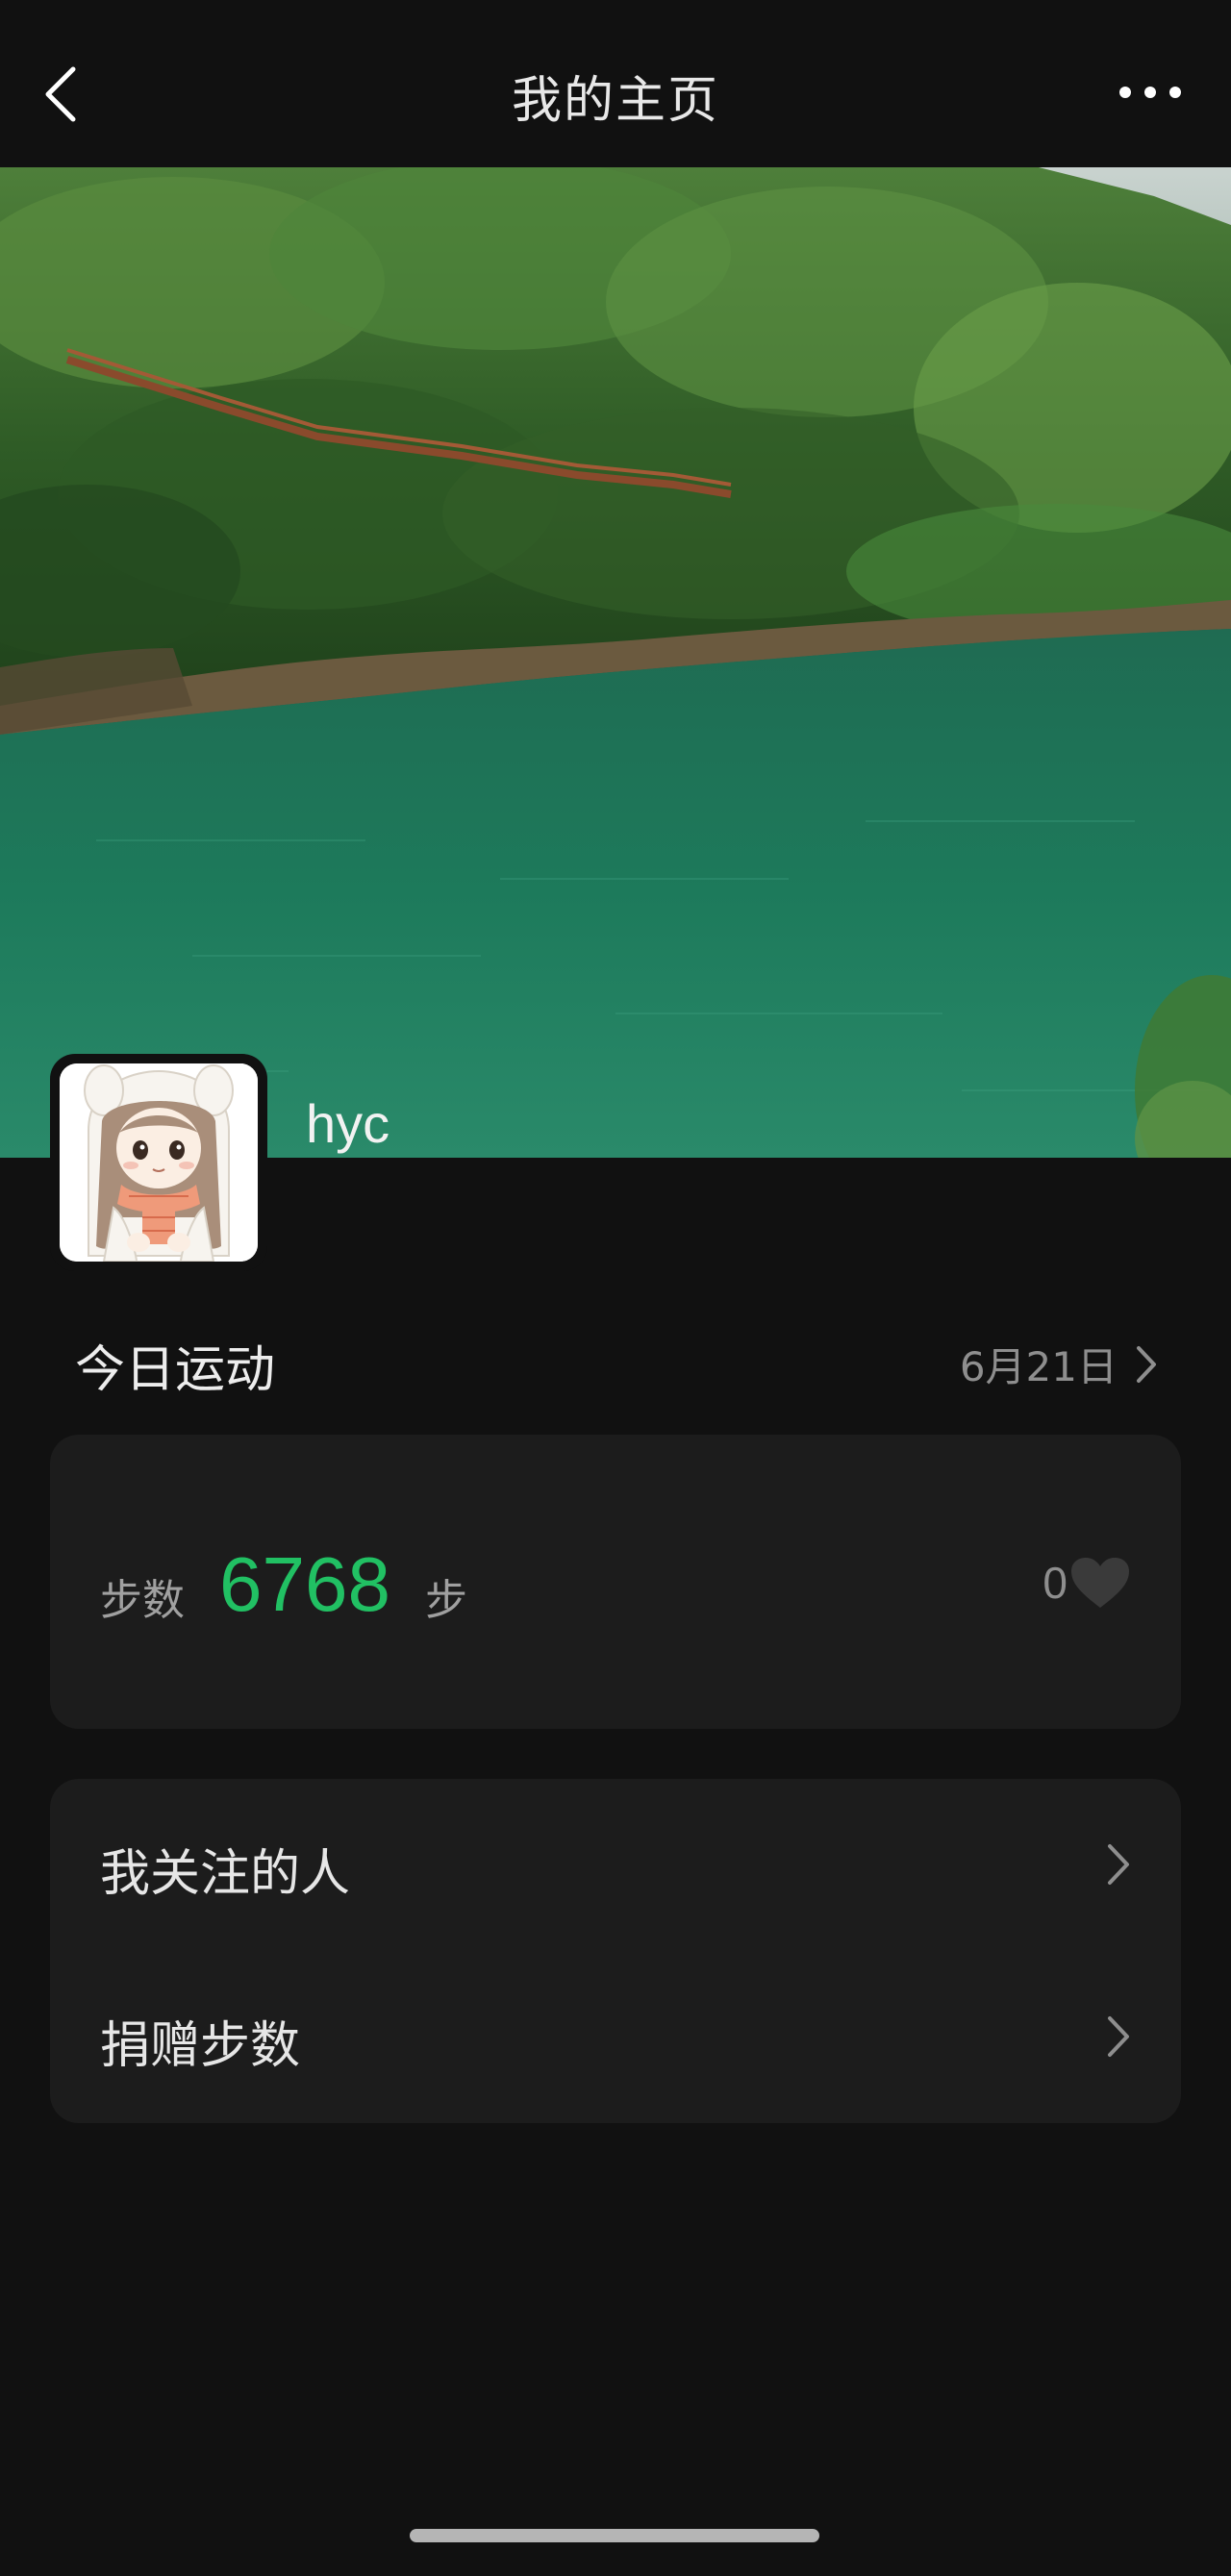  I want to click on menu-card: 我关注的人 捐赠步数, so click(615, 1951).